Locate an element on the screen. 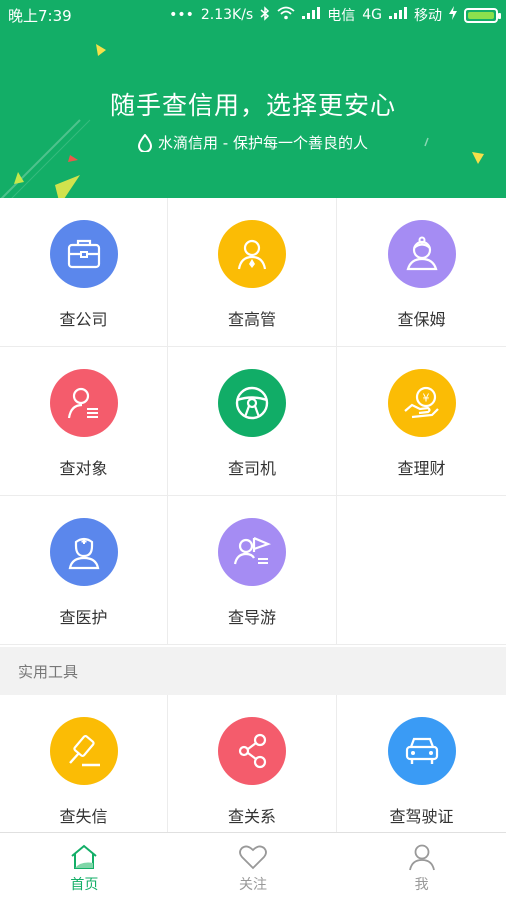 Image resolution: width=506 pixels, height=900 pixels. banner-title: 随手查信用，选择更安心 is located at coordinates (252, 105).